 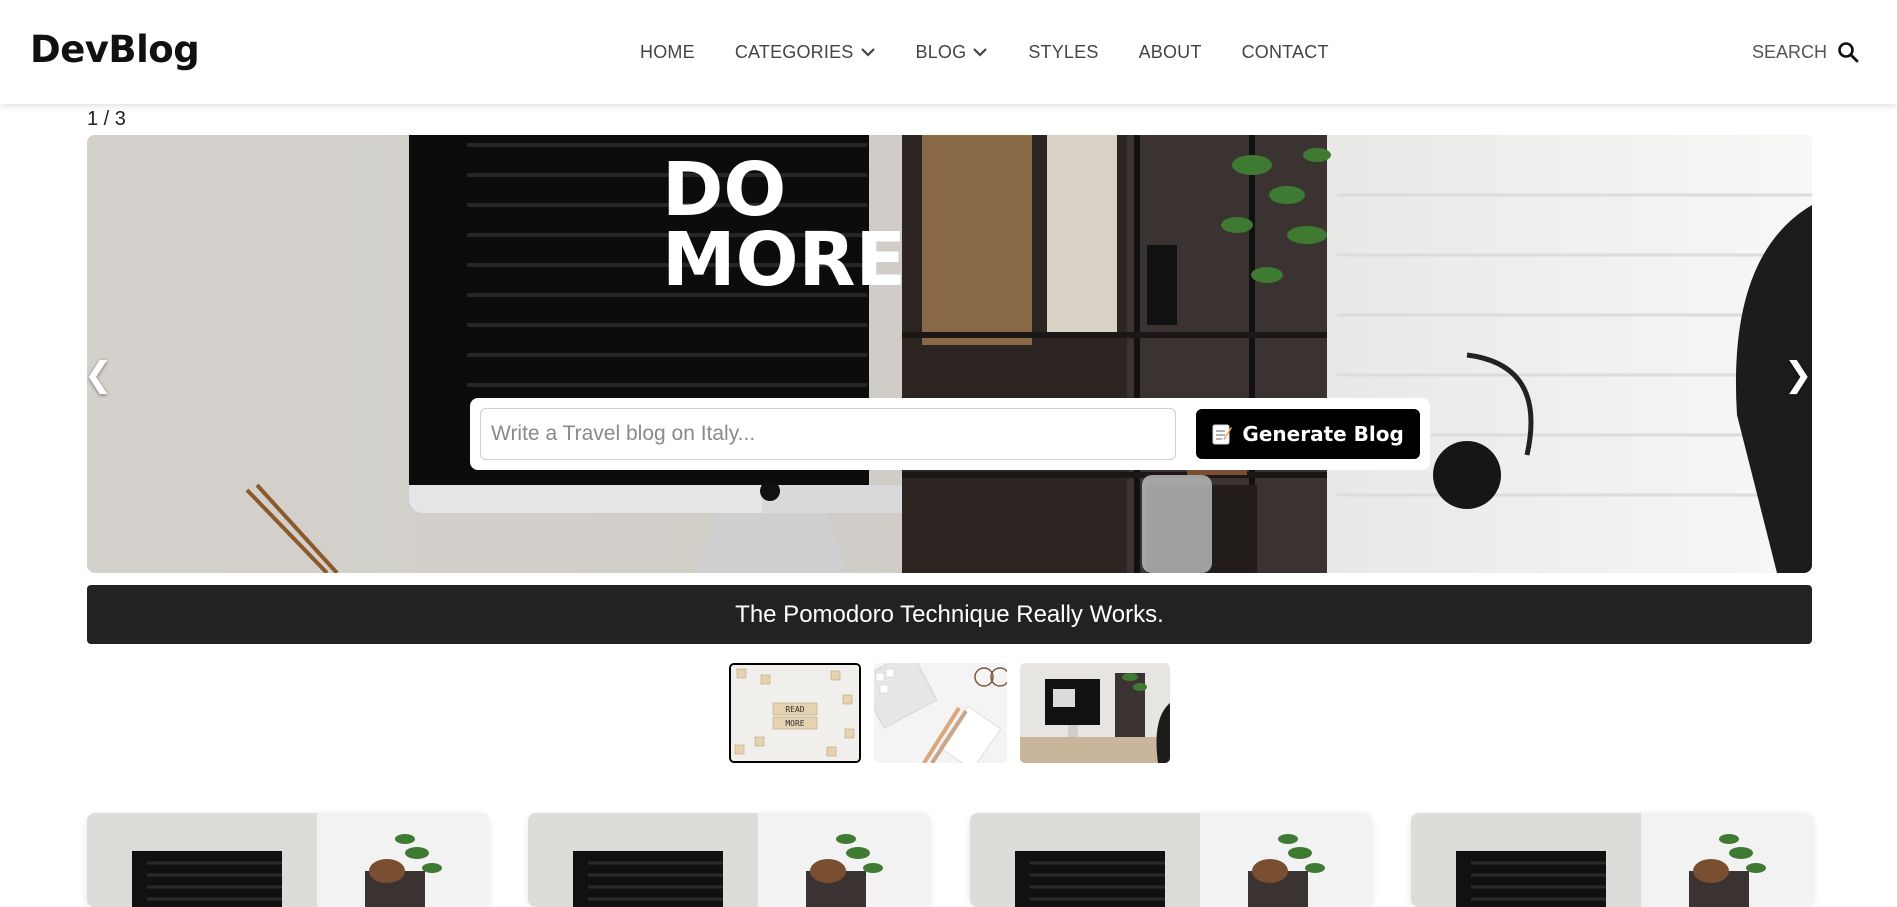 I want to click on thumbnail-imac-workspace, so click(x=1095, y=713).